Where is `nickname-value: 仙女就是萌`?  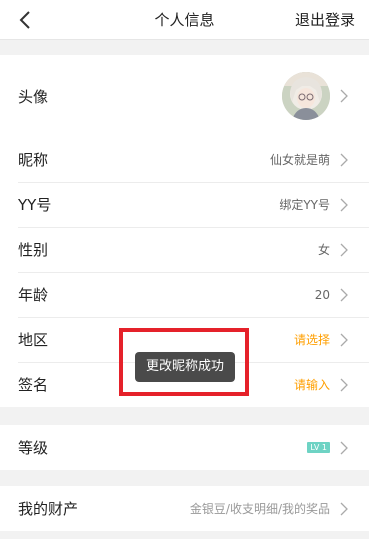
nickname-value: 仙女就是萌 is located at coordinates (299, 160).